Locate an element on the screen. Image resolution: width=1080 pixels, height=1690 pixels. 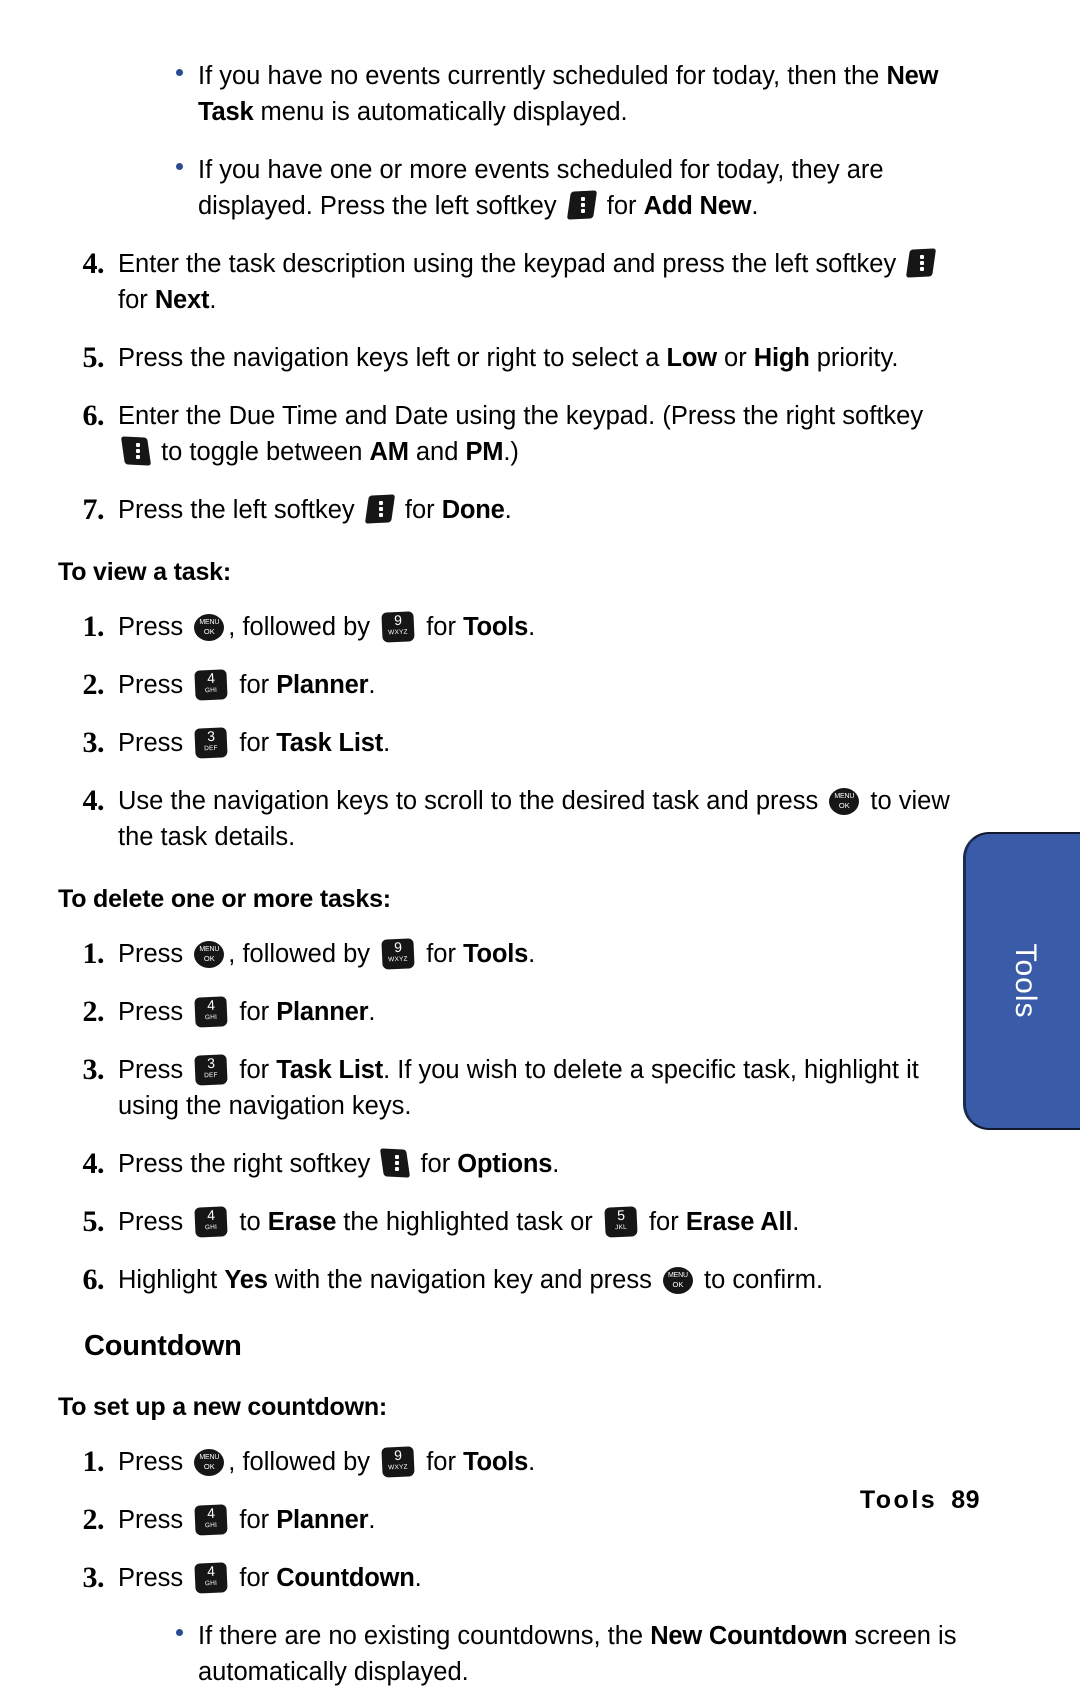
emphasis-text: Countdown is located at coordinates (345, 1578).